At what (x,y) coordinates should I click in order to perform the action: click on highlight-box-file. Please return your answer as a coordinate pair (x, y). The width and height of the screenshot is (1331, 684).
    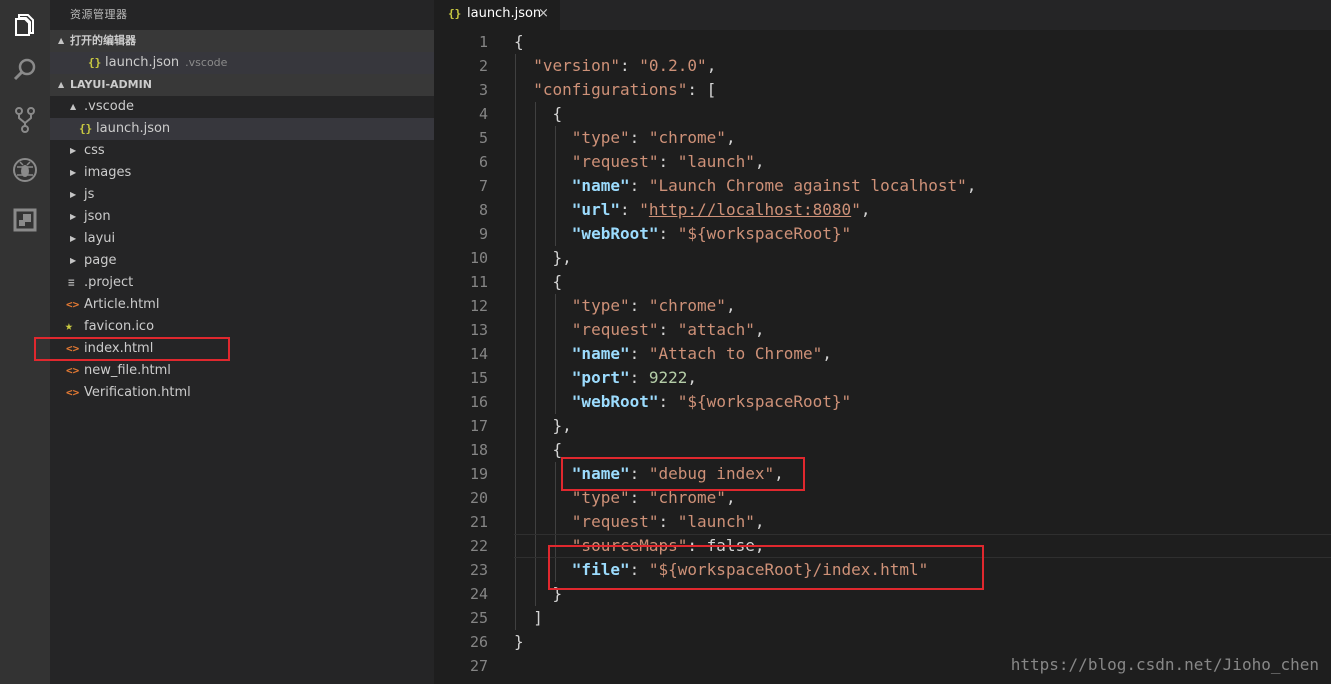
    Looking at the image, I should click on (766, 567).